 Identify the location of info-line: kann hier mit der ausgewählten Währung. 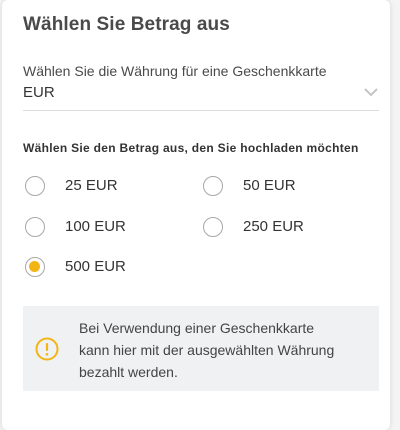
(207, 350).